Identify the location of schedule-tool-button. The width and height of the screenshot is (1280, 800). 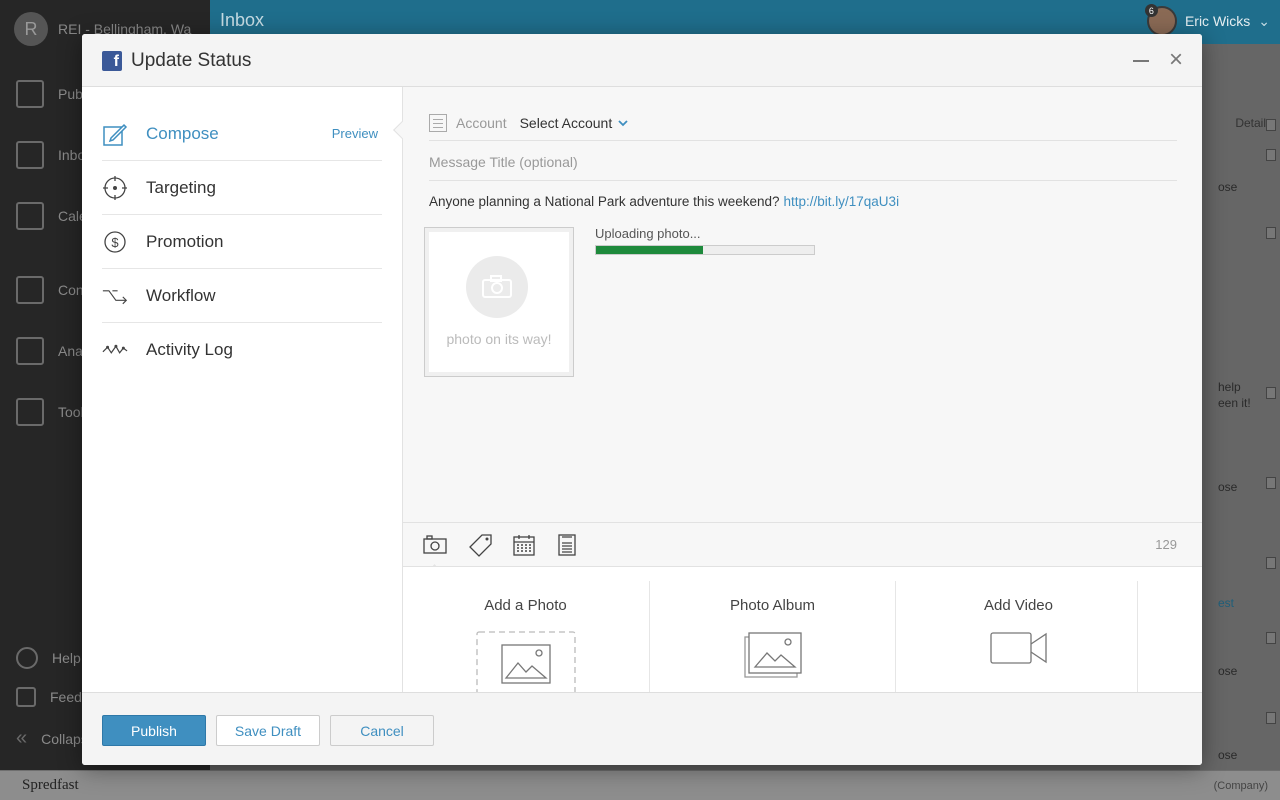
(524, 545).